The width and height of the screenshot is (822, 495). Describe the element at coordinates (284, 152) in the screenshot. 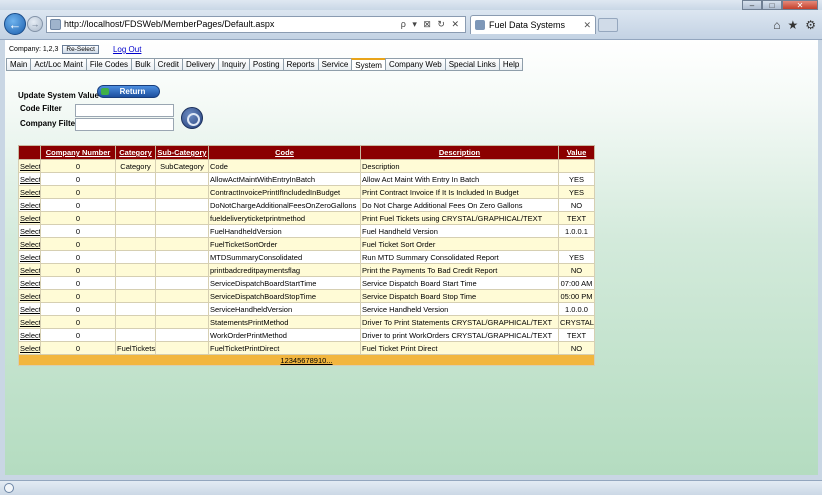

I see `column-header-code: Code` at that location.